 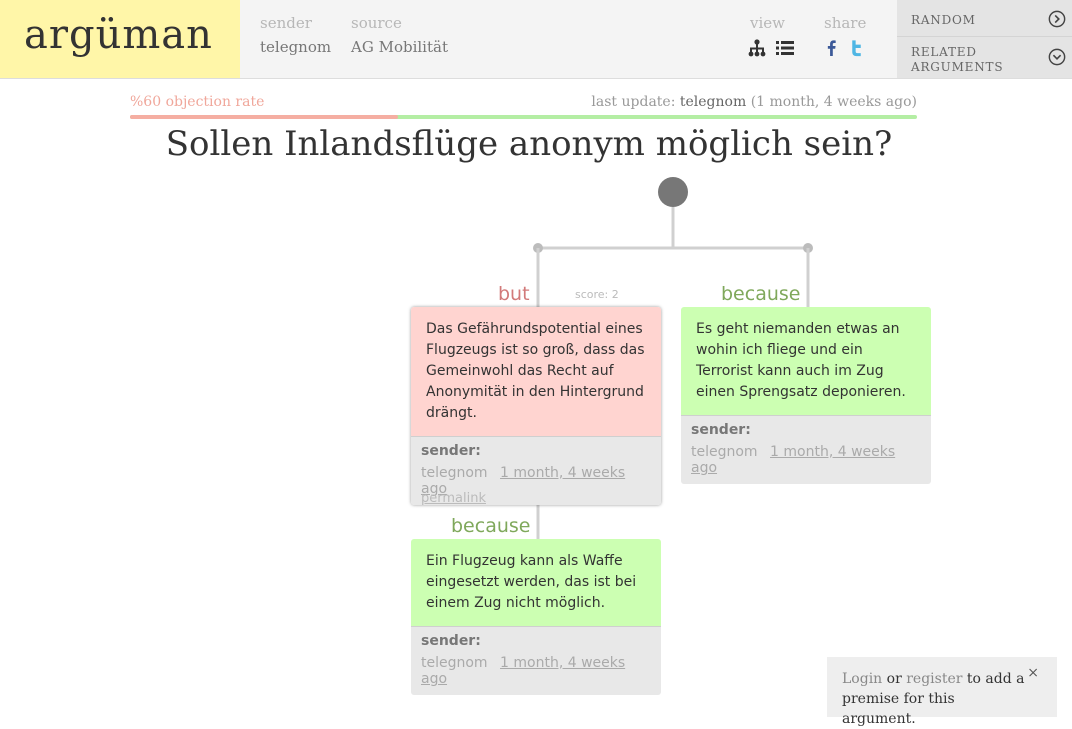 What do you see at coordinates (597, 294) in the screenshot?
I see `premise-score: score: 2` at bounding box center [597, 294].